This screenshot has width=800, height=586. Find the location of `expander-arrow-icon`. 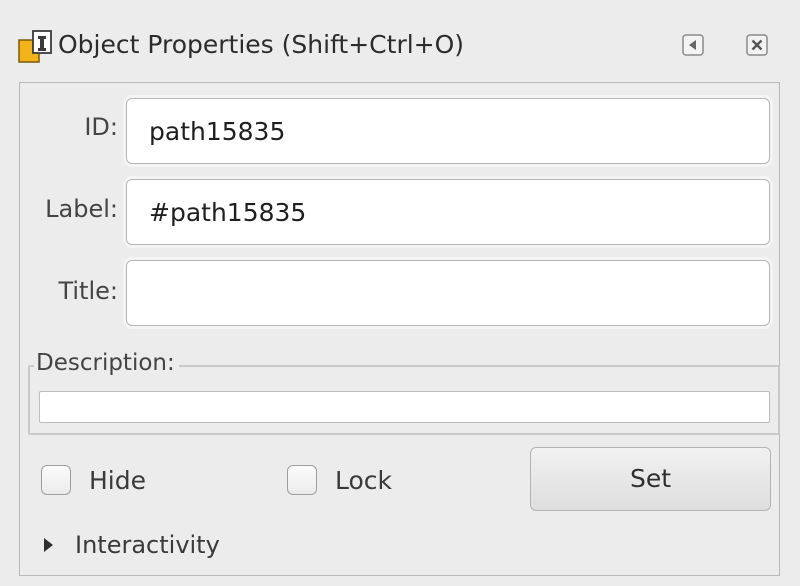

expander-arrow-icon is located at coordinates (48, 545).